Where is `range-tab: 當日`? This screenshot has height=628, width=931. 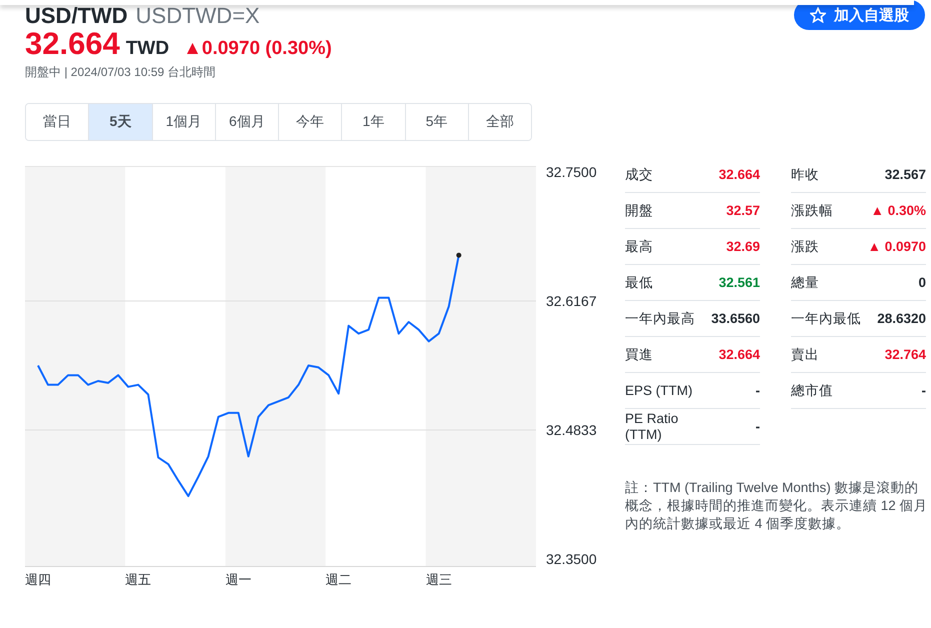
range-tab: 當日 is located at coordinates (58, 122).